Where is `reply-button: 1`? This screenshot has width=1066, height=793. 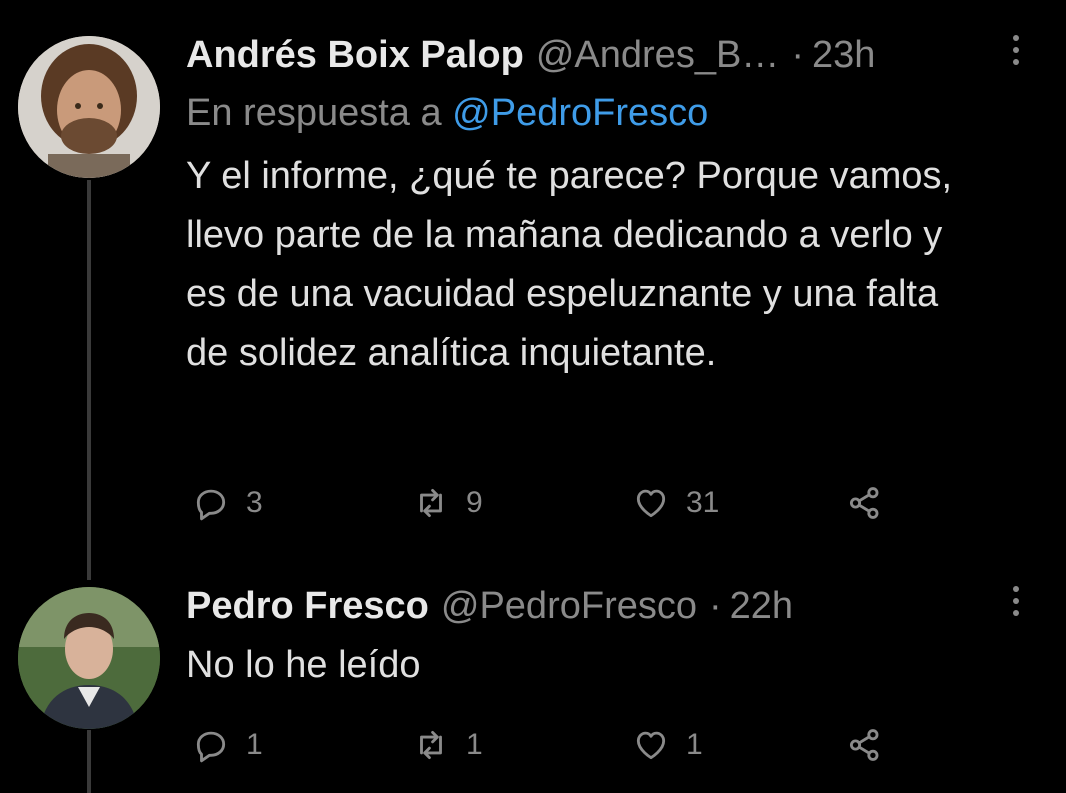
reply-button: 1 is located at coordinates (227, 745).